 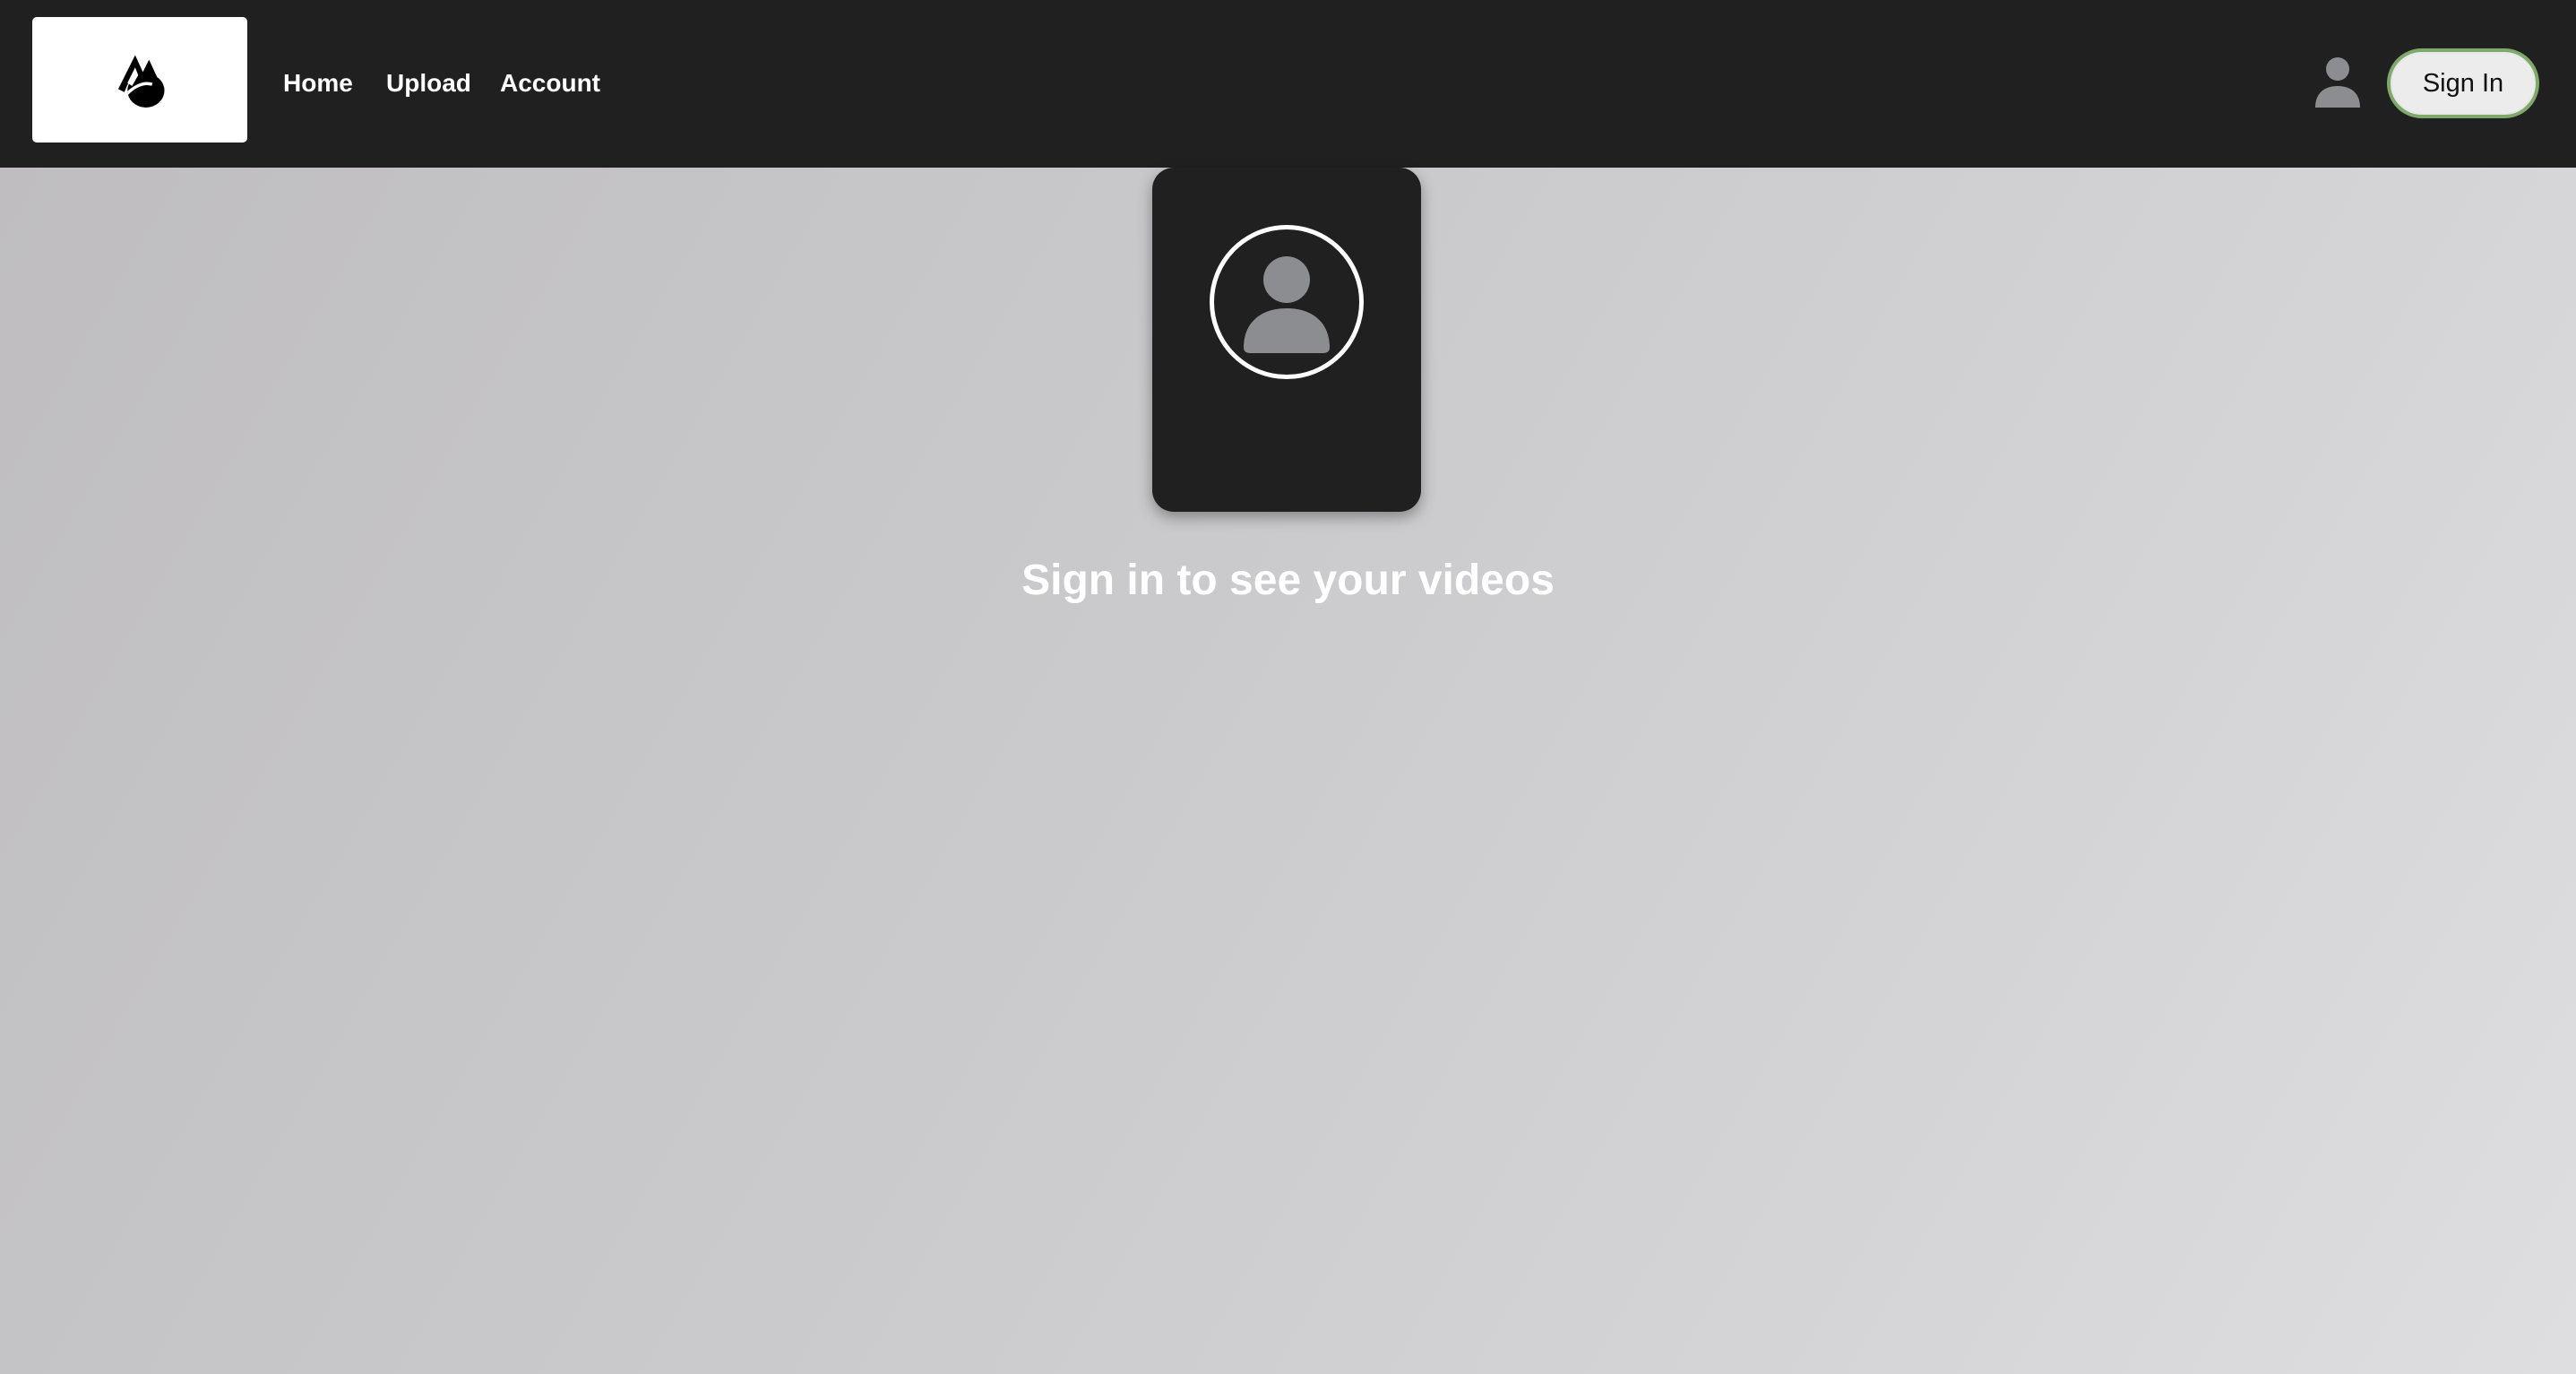 I want to click on profile-card, so click(x=1286, y=340).